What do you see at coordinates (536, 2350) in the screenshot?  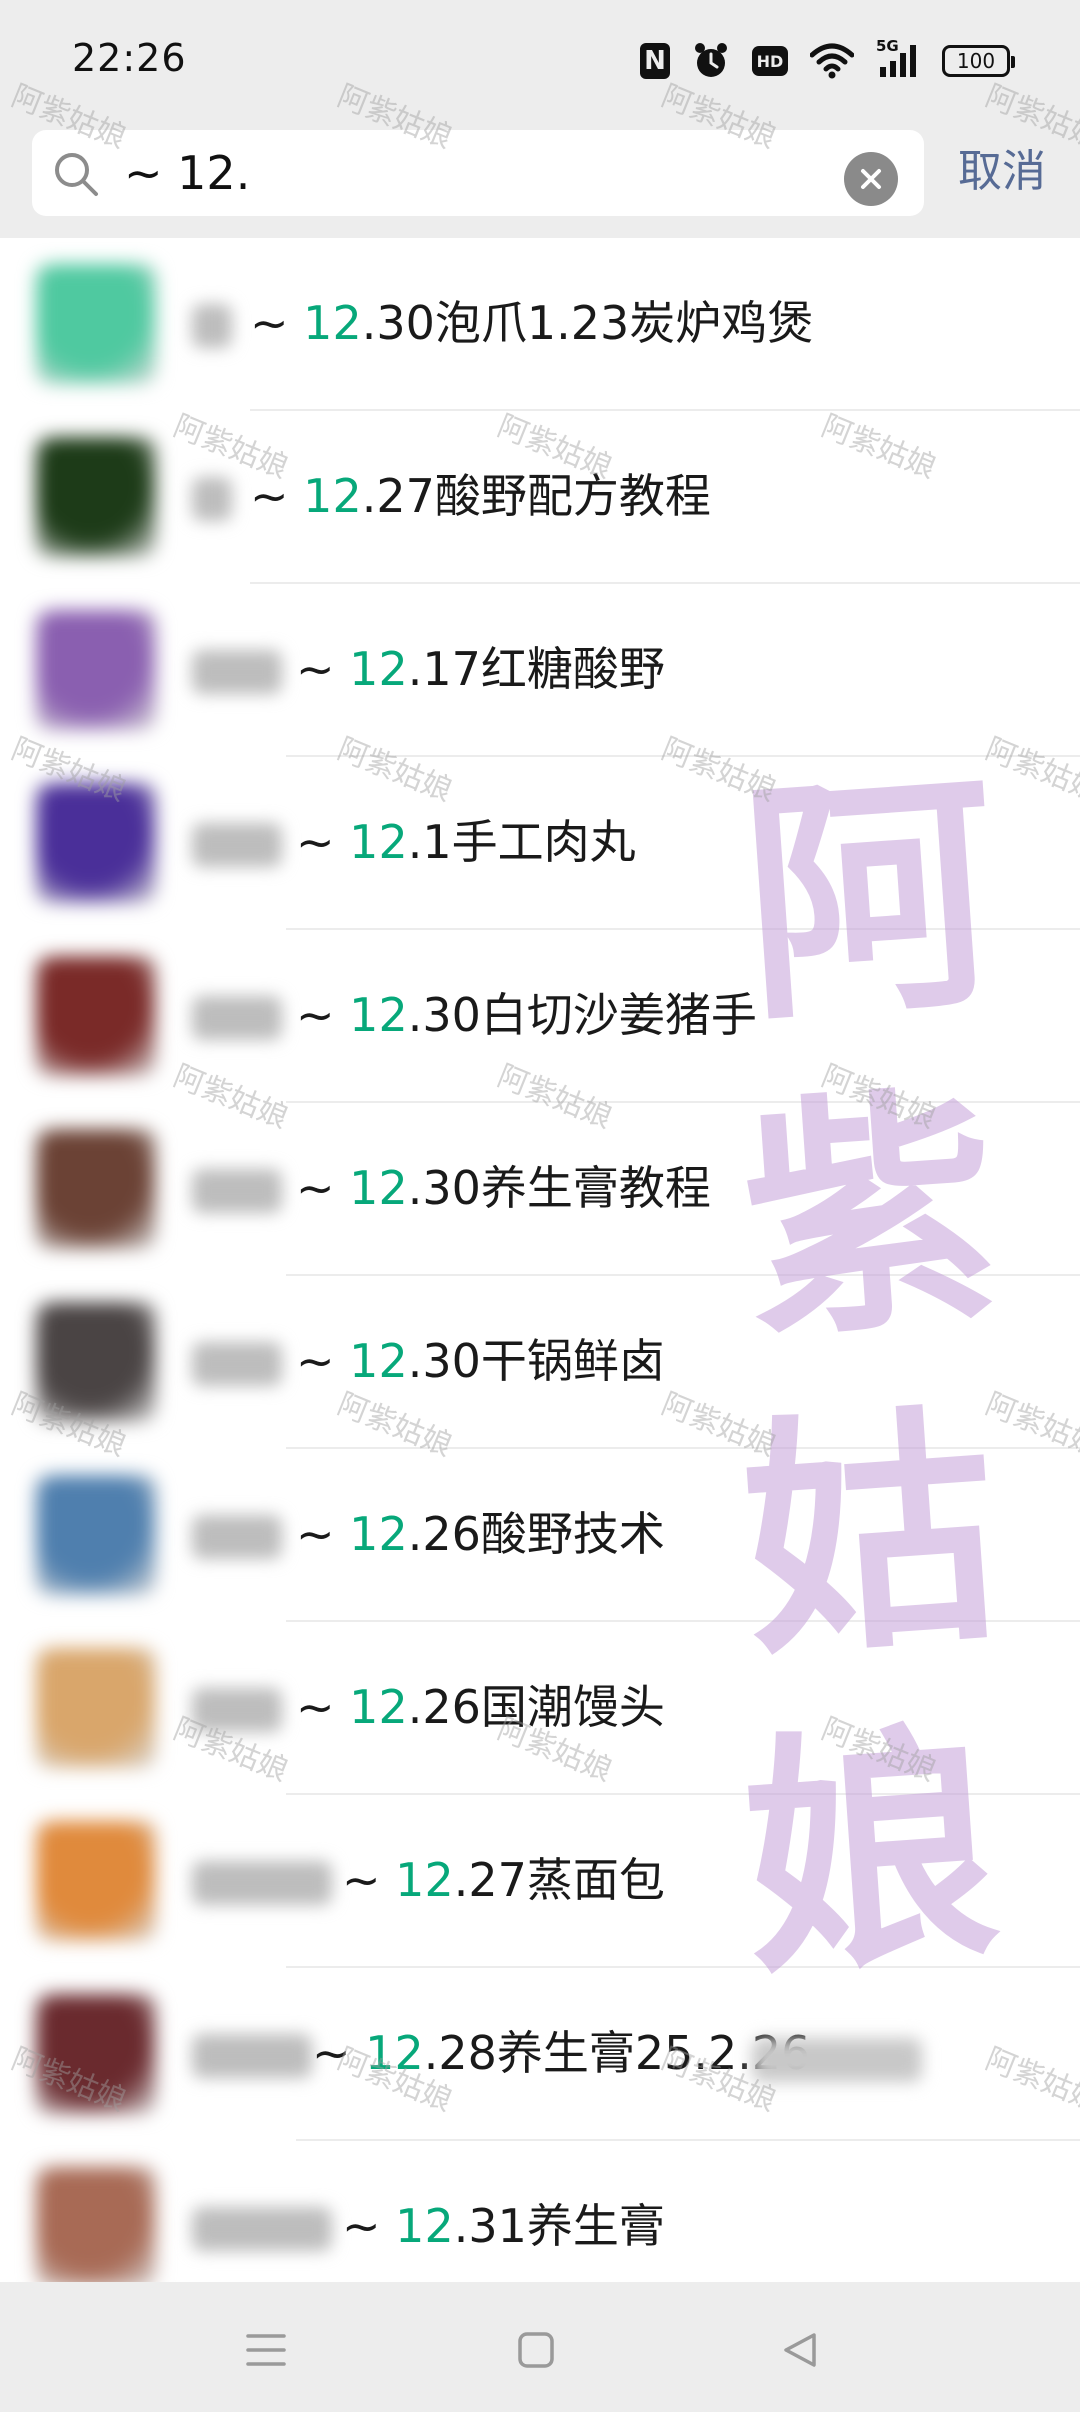 I see `home-square-icon` at bounding box center [536, 2350].